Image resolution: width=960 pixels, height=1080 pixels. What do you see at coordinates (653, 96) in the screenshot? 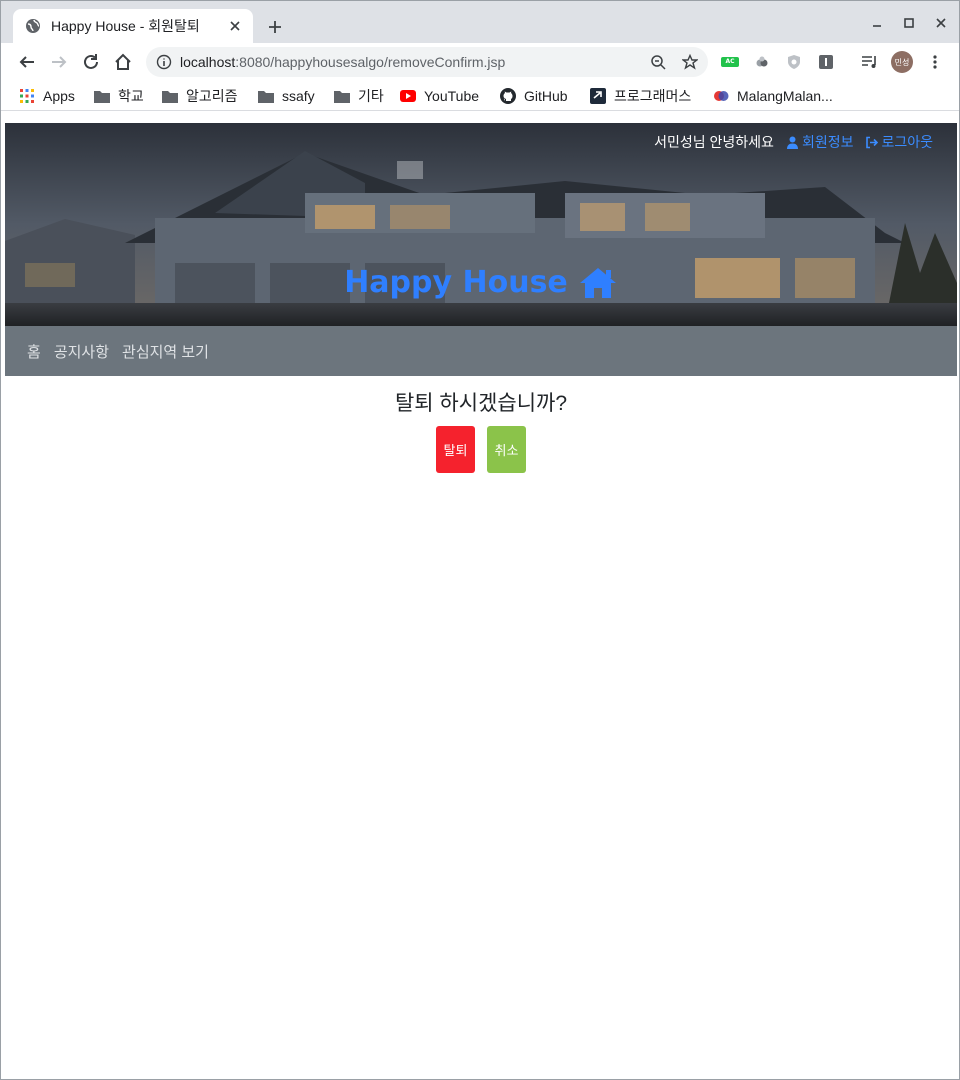
I see `bookmark-label: 프로그래머스` at bounding box center [653, 96].